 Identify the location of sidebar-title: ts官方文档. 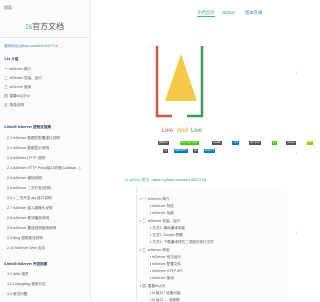
(45, 26).